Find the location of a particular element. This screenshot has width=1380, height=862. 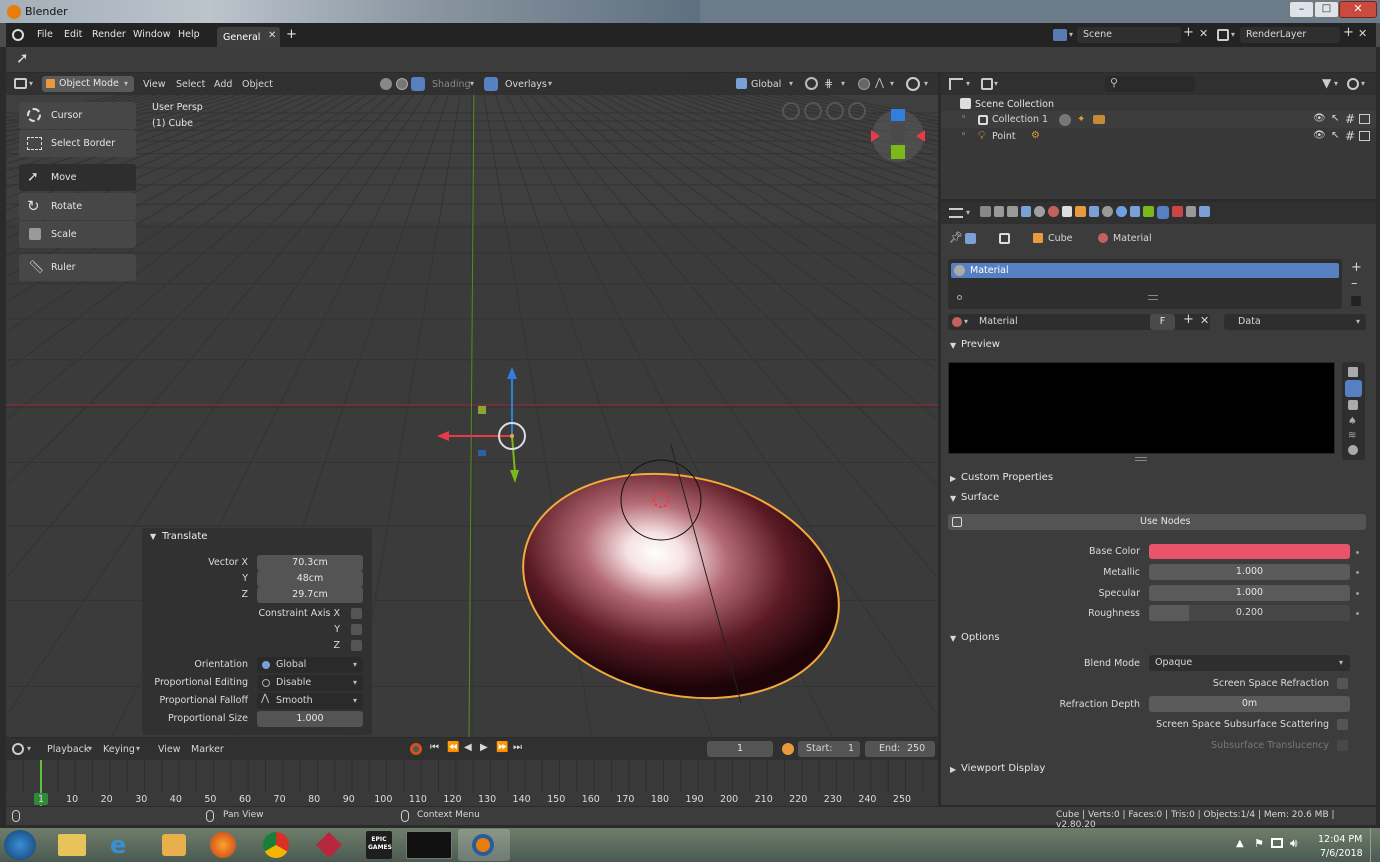

wireframe-shading-icon is located at coordinates (386, 84).